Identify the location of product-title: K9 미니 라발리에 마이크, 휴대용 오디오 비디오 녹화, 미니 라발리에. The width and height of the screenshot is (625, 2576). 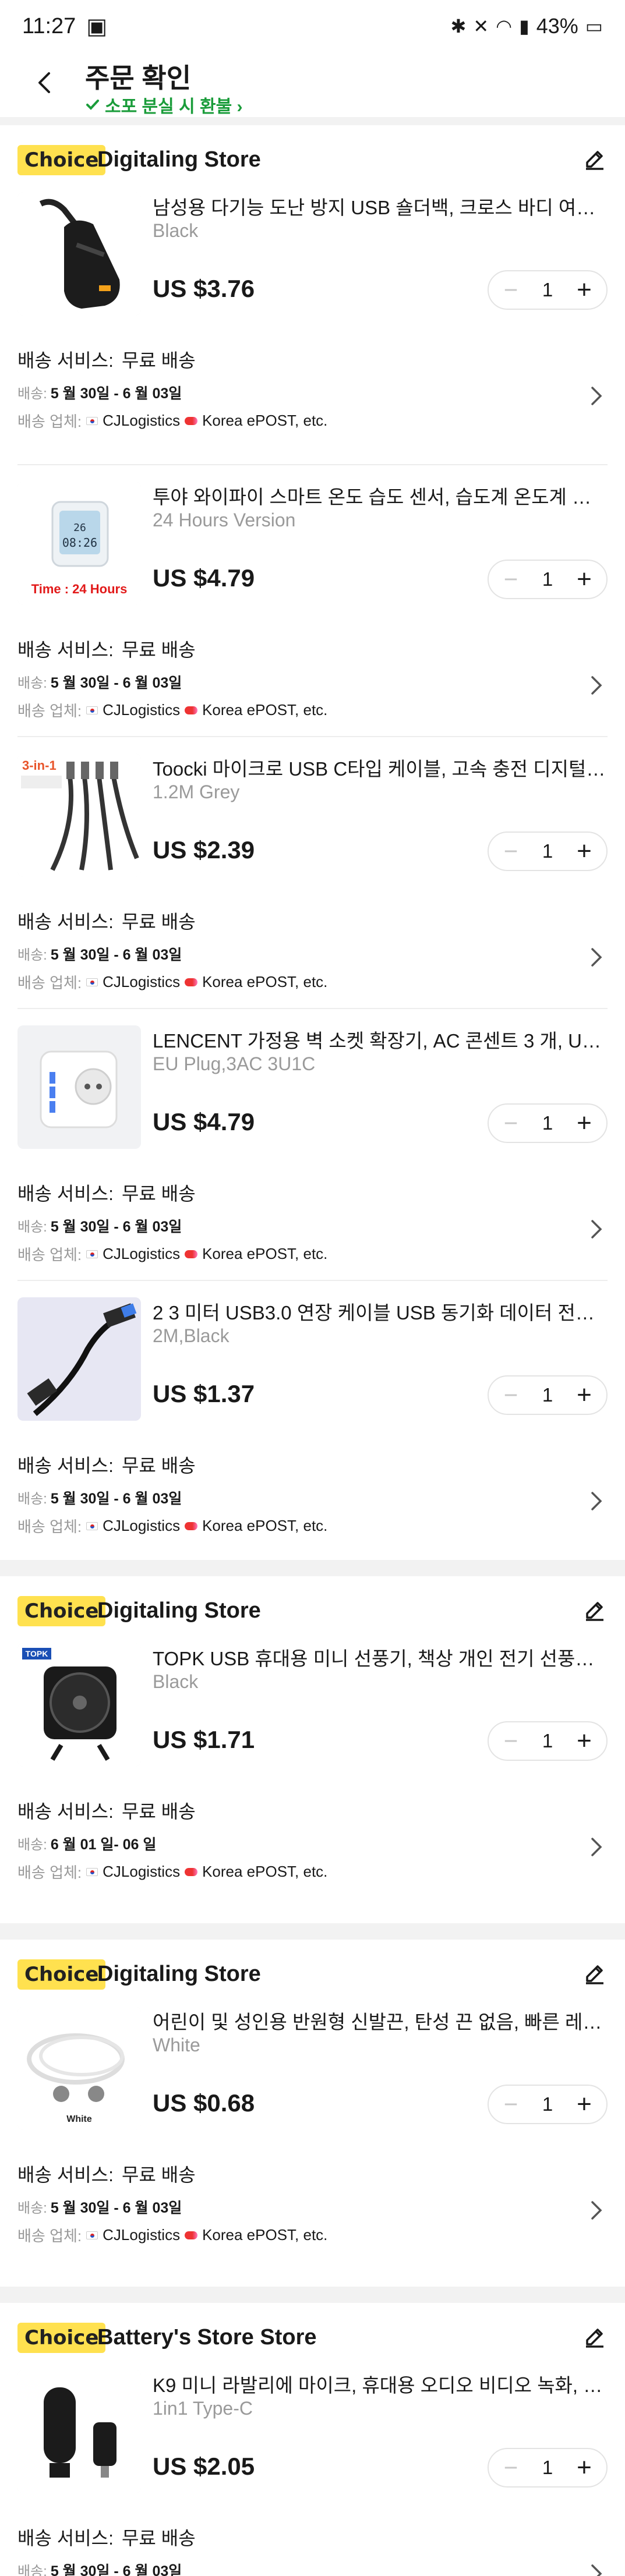
(380, 2384).